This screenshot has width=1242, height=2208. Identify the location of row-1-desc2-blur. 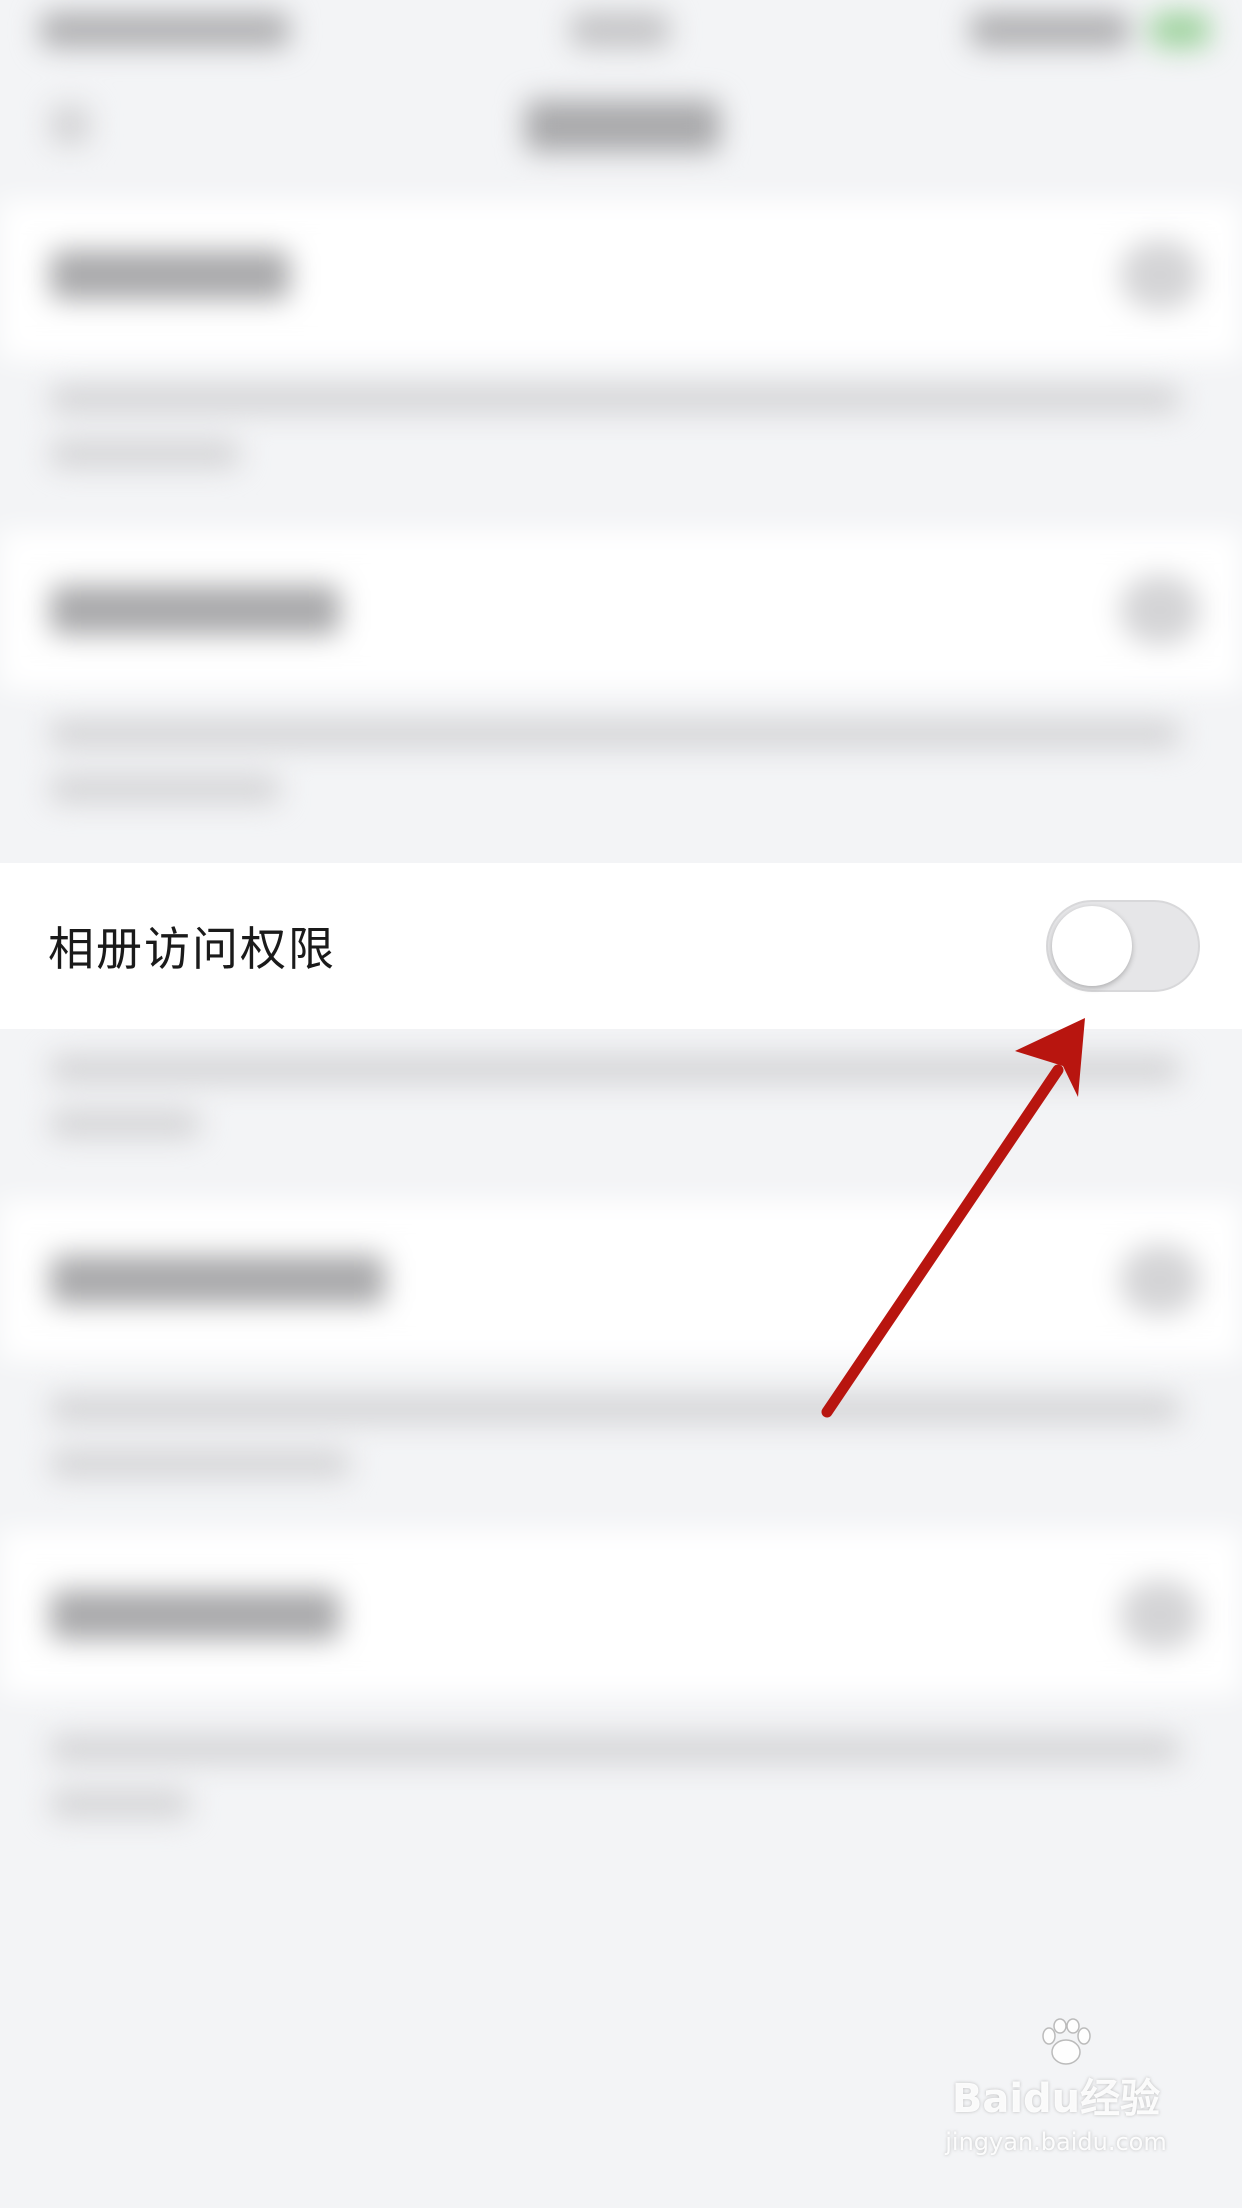
(145, 454).